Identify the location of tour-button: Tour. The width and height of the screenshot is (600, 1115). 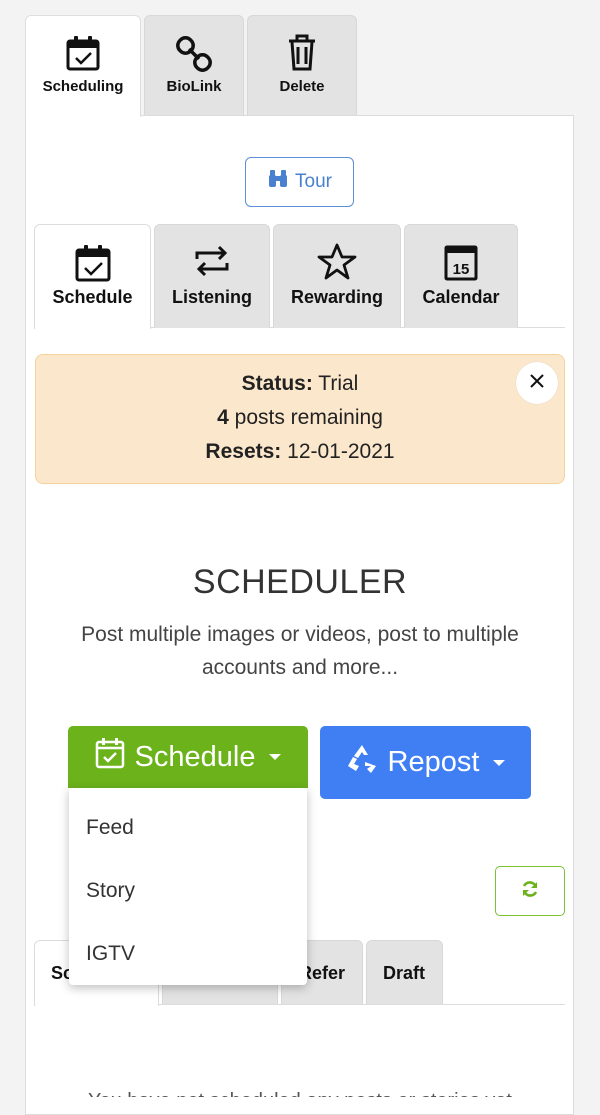
(299, 182).